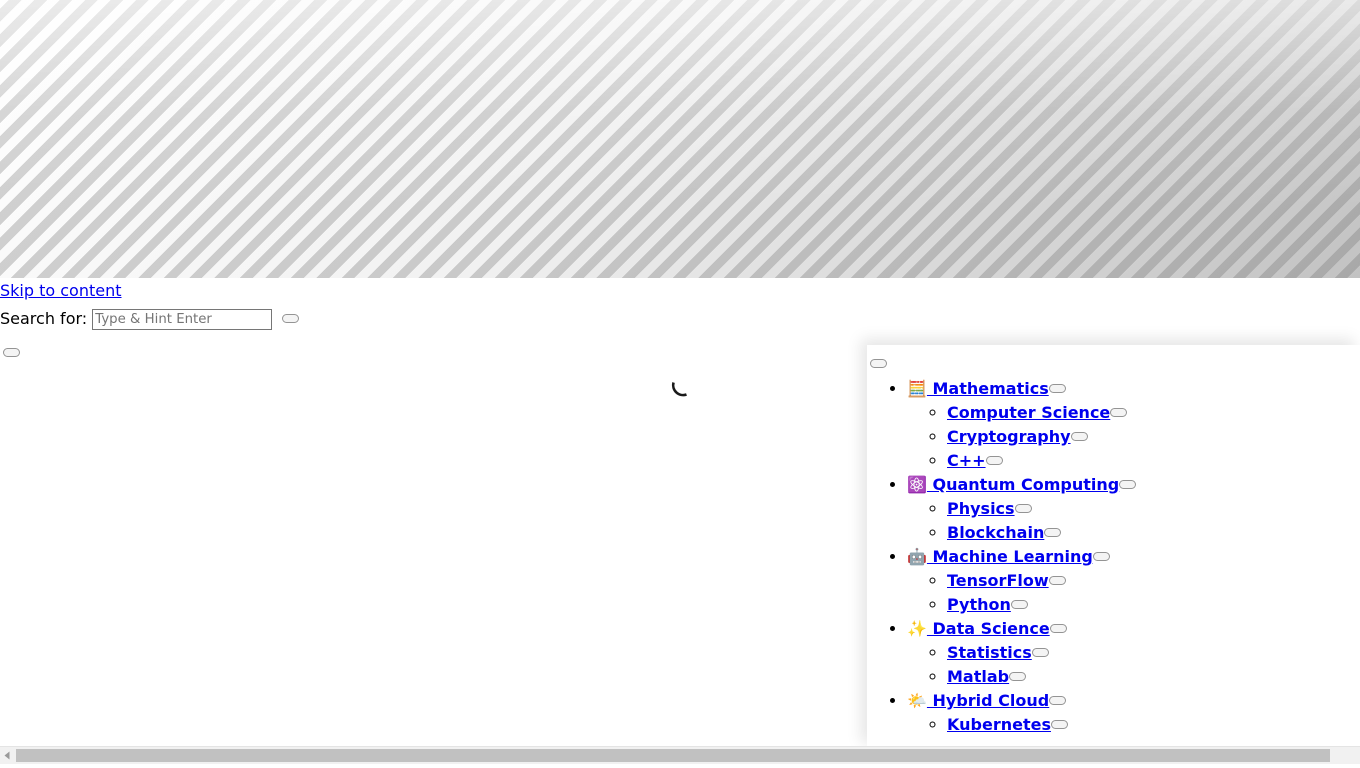 The image size is (1360, 768). Describe the element at coordinates (991, 628) in the screenshot. I see `menu-label-data-science: Data Science` at that location.